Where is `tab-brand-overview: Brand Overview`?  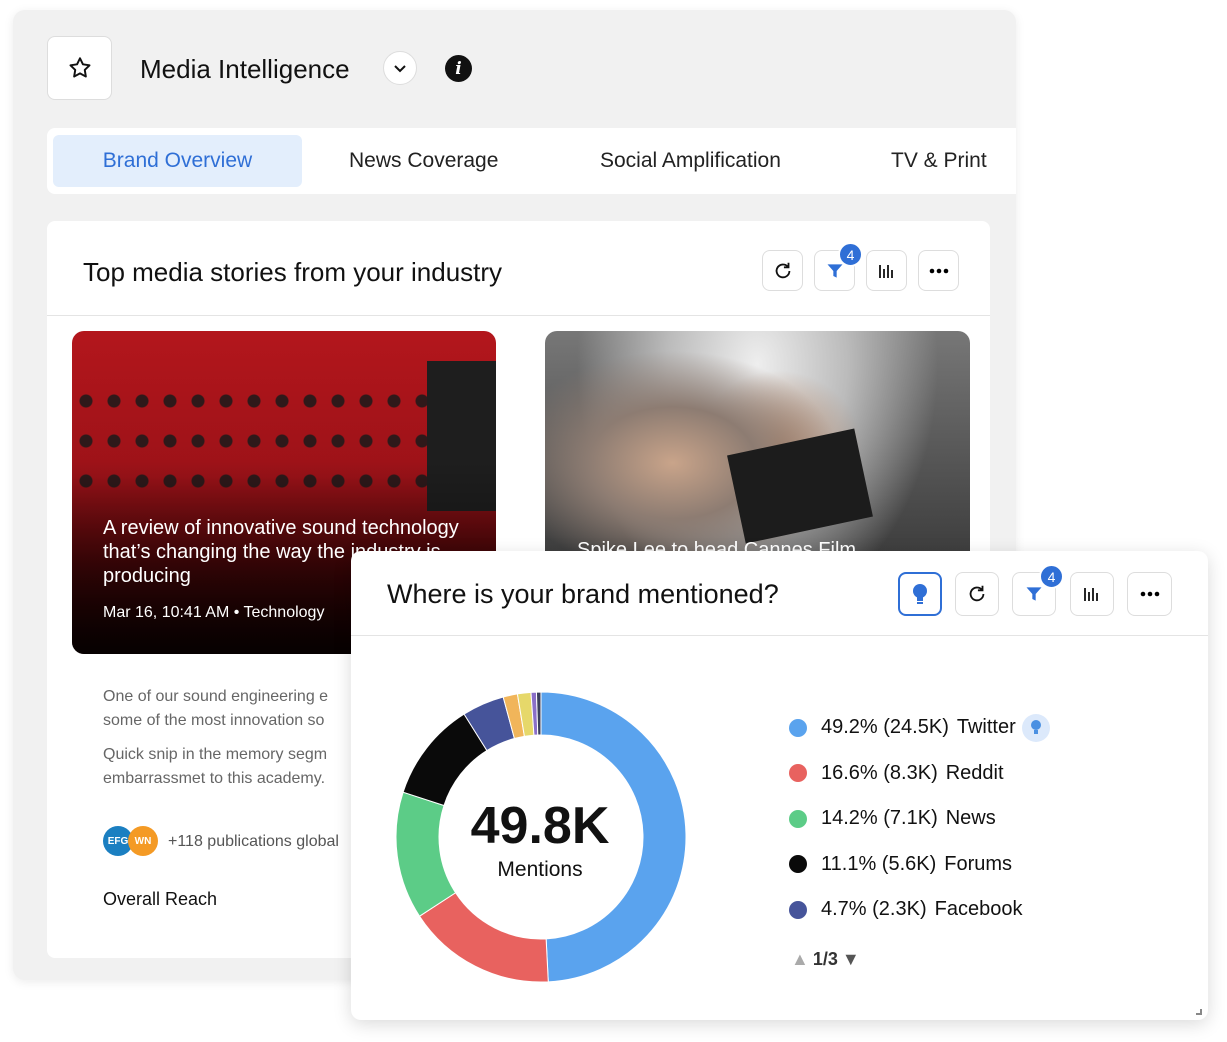
tab-brand-overview: Brand Overview is located at coordinates (177, 161).